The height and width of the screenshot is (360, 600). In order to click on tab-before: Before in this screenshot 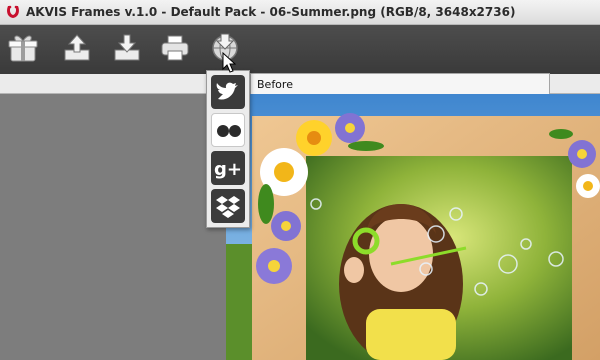, I will do `click(400, 83)`.